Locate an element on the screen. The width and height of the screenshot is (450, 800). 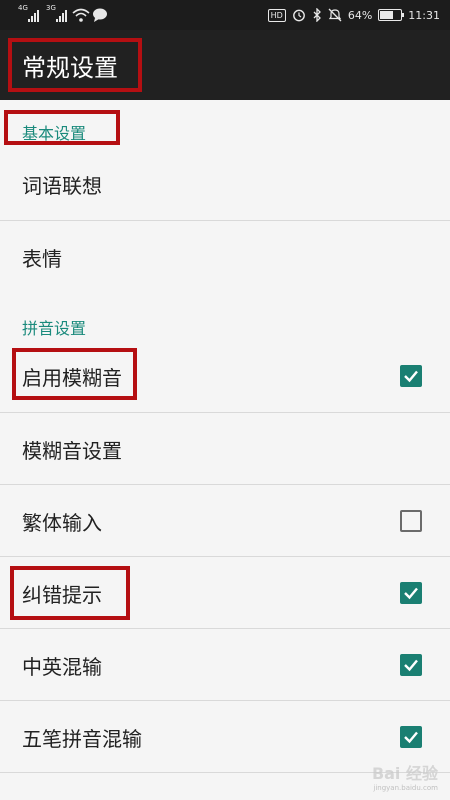
setting-label: 繁体输入 is located at coordinates (62, 523).